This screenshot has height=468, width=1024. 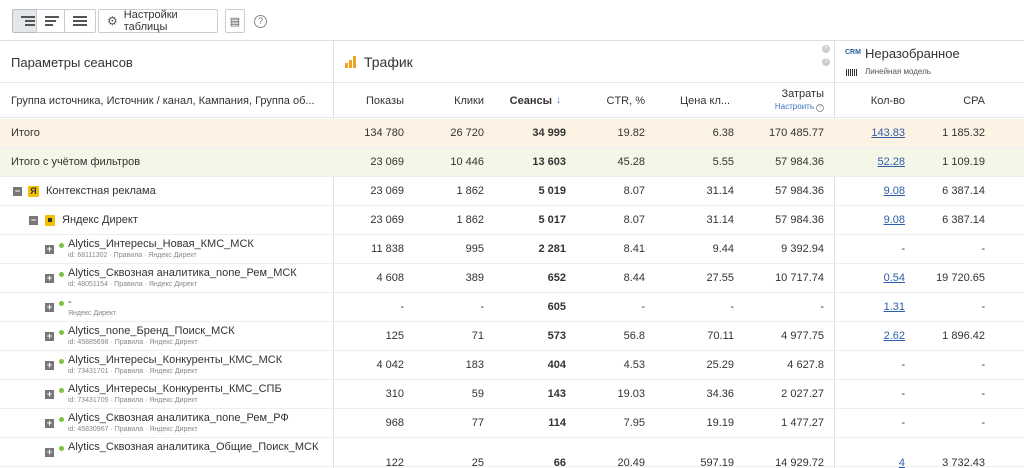 I want to click on col-ctr: CTR, %, so click(x=613, y=101).